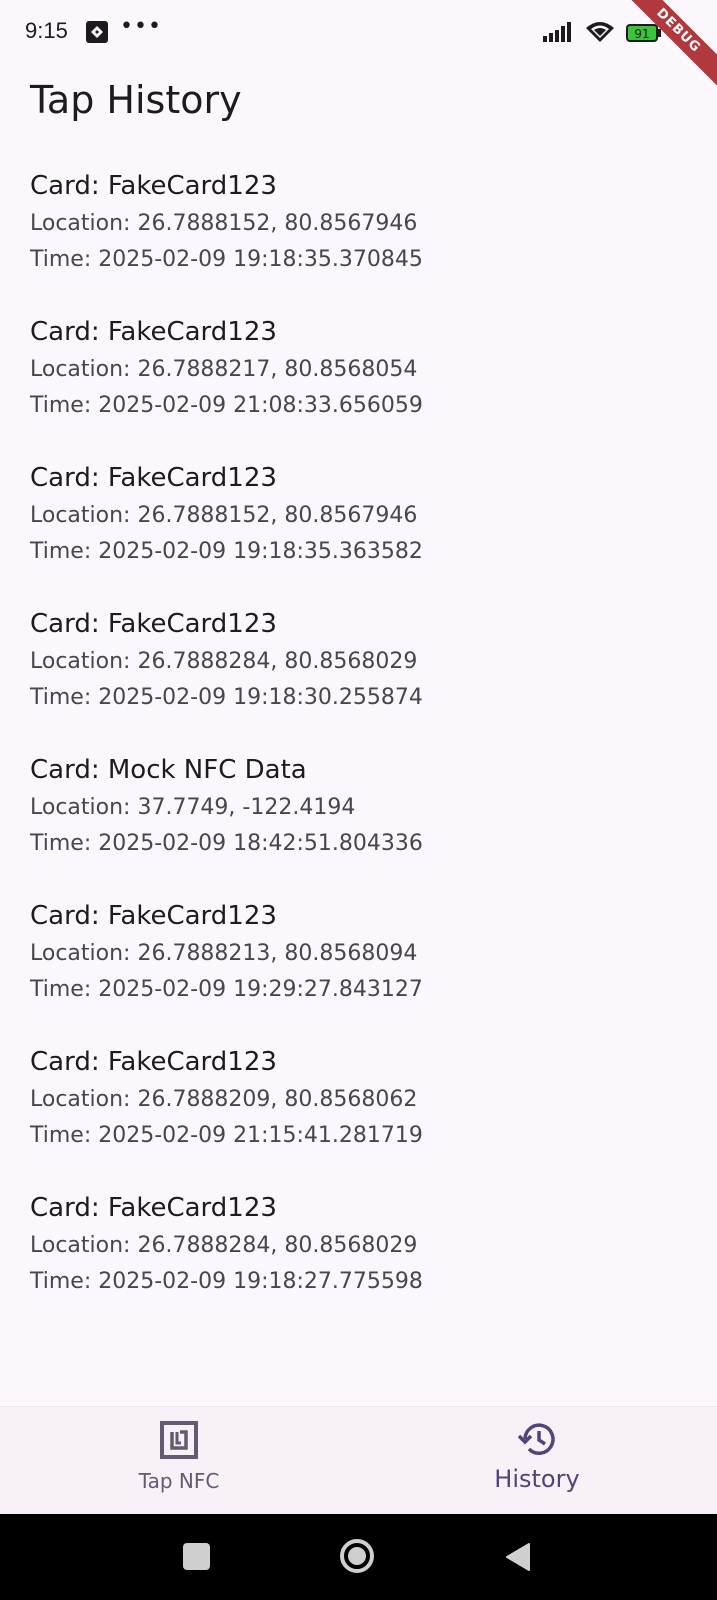 This screenshot has height=1600, width=717. I want to click on system-navigation-bar, so click(358, 1557).